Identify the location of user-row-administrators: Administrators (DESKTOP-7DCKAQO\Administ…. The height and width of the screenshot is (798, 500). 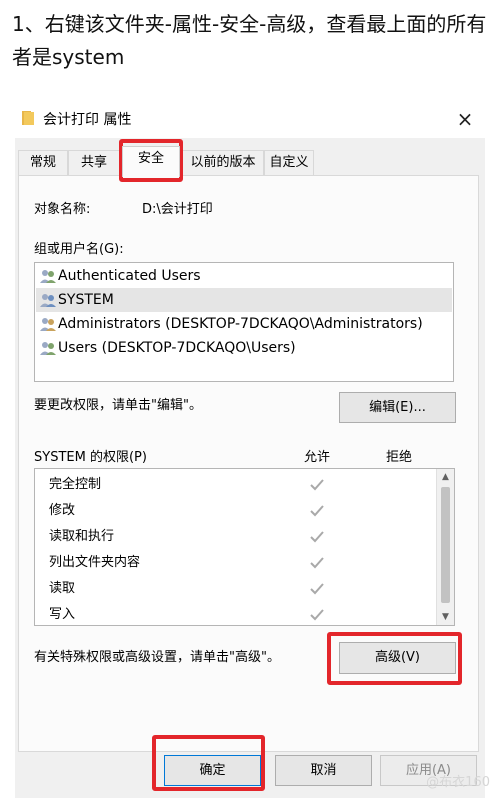
(244, 324).